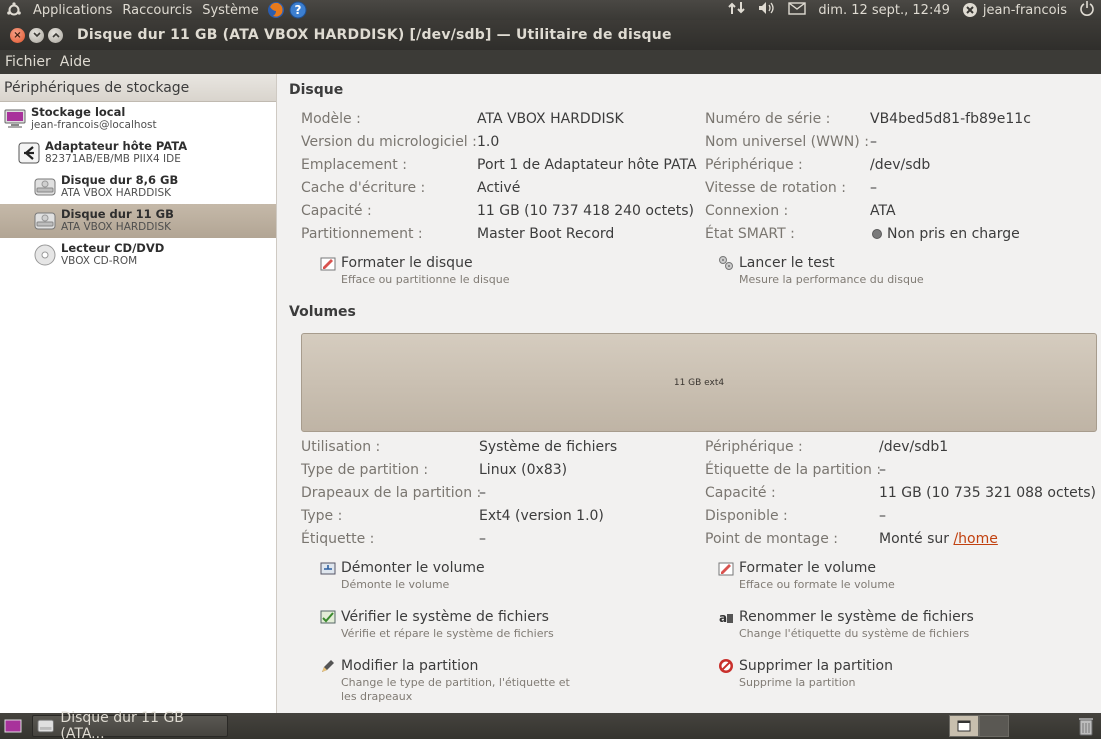 This screenshot has width=1101, height=739. Describe the element at coordinates (328, 264) in the screenshot. I see `format-icon` at that location.